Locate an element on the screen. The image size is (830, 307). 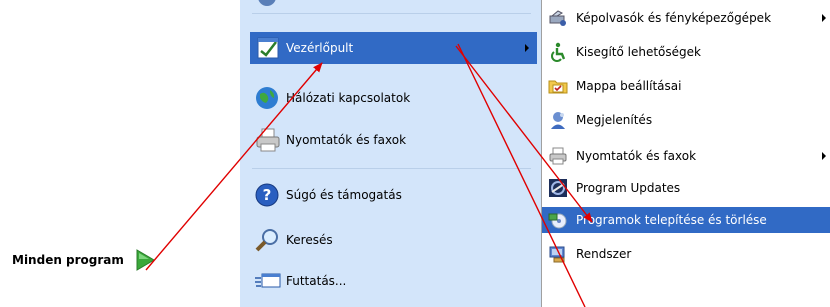
arrow-to-add-remove-programs is located at coordinates (524, 134).